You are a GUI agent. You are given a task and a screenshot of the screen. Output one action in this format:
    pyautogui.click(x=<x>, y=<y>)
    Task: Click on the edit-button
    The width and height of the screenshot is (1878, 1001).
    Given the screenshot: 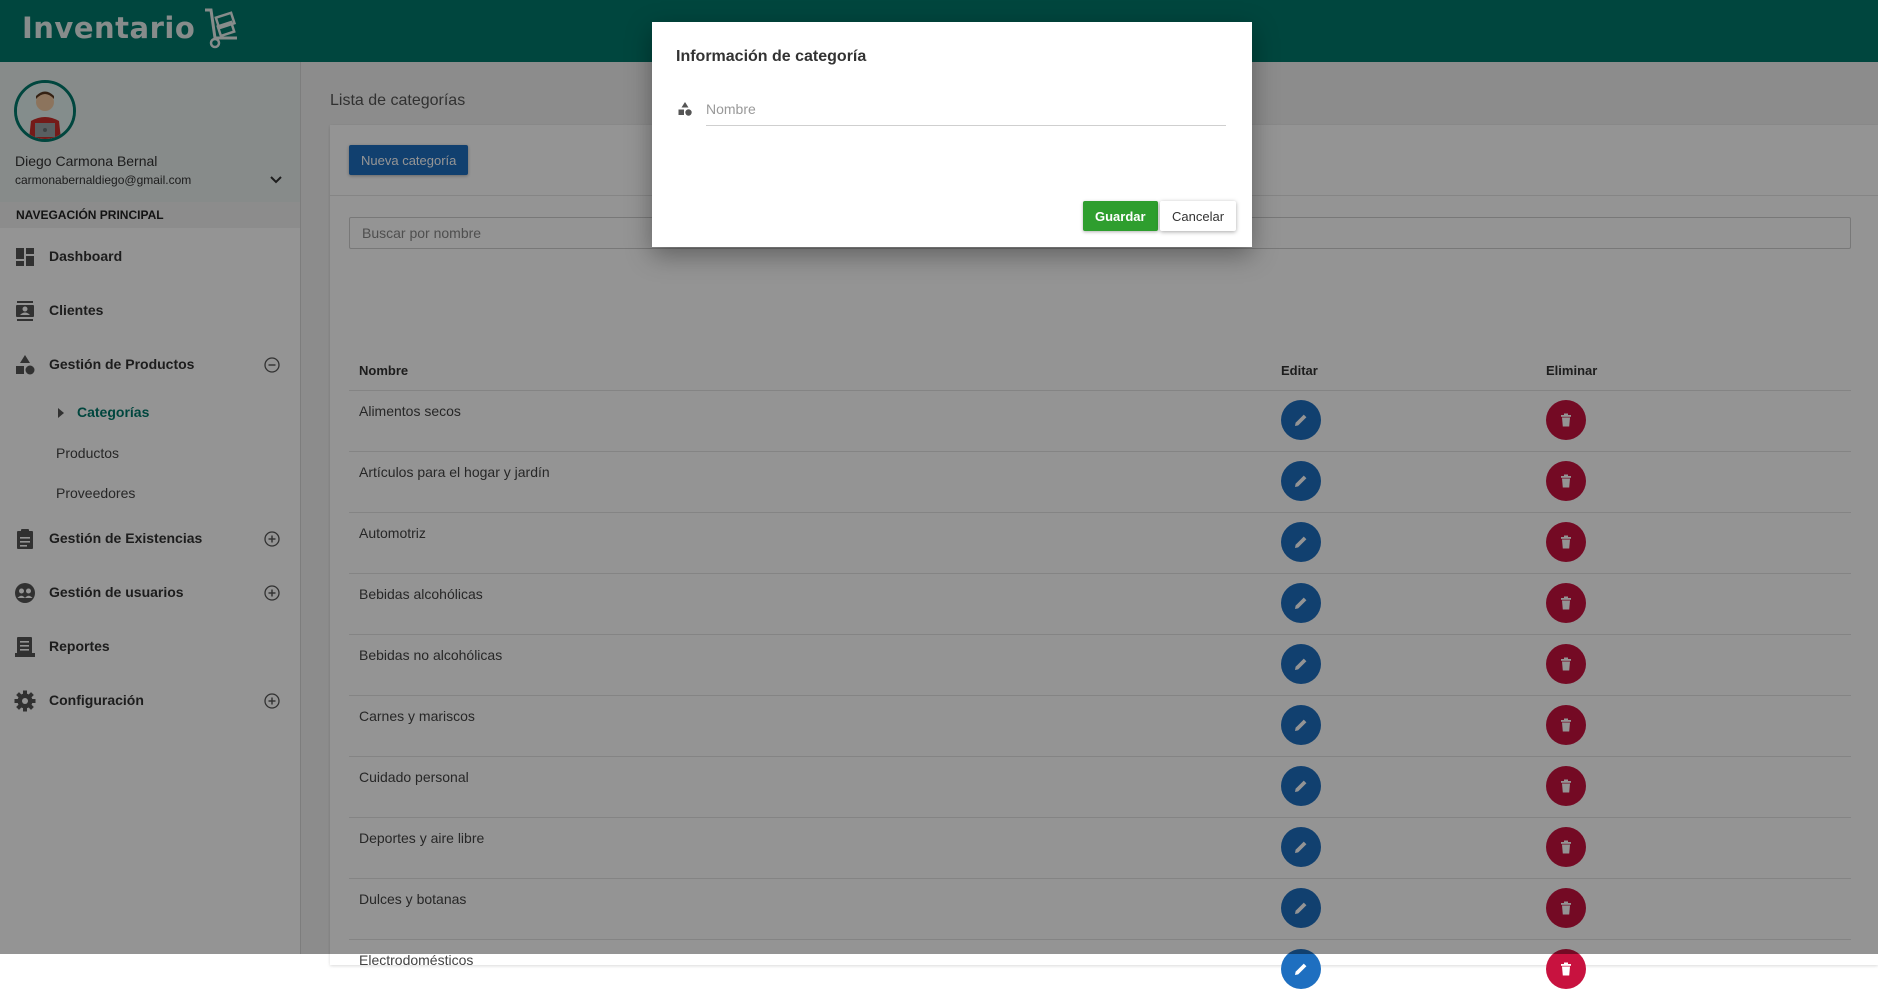 What is the action you would take?
    pyautogui.click(x=1301, y=969)
    